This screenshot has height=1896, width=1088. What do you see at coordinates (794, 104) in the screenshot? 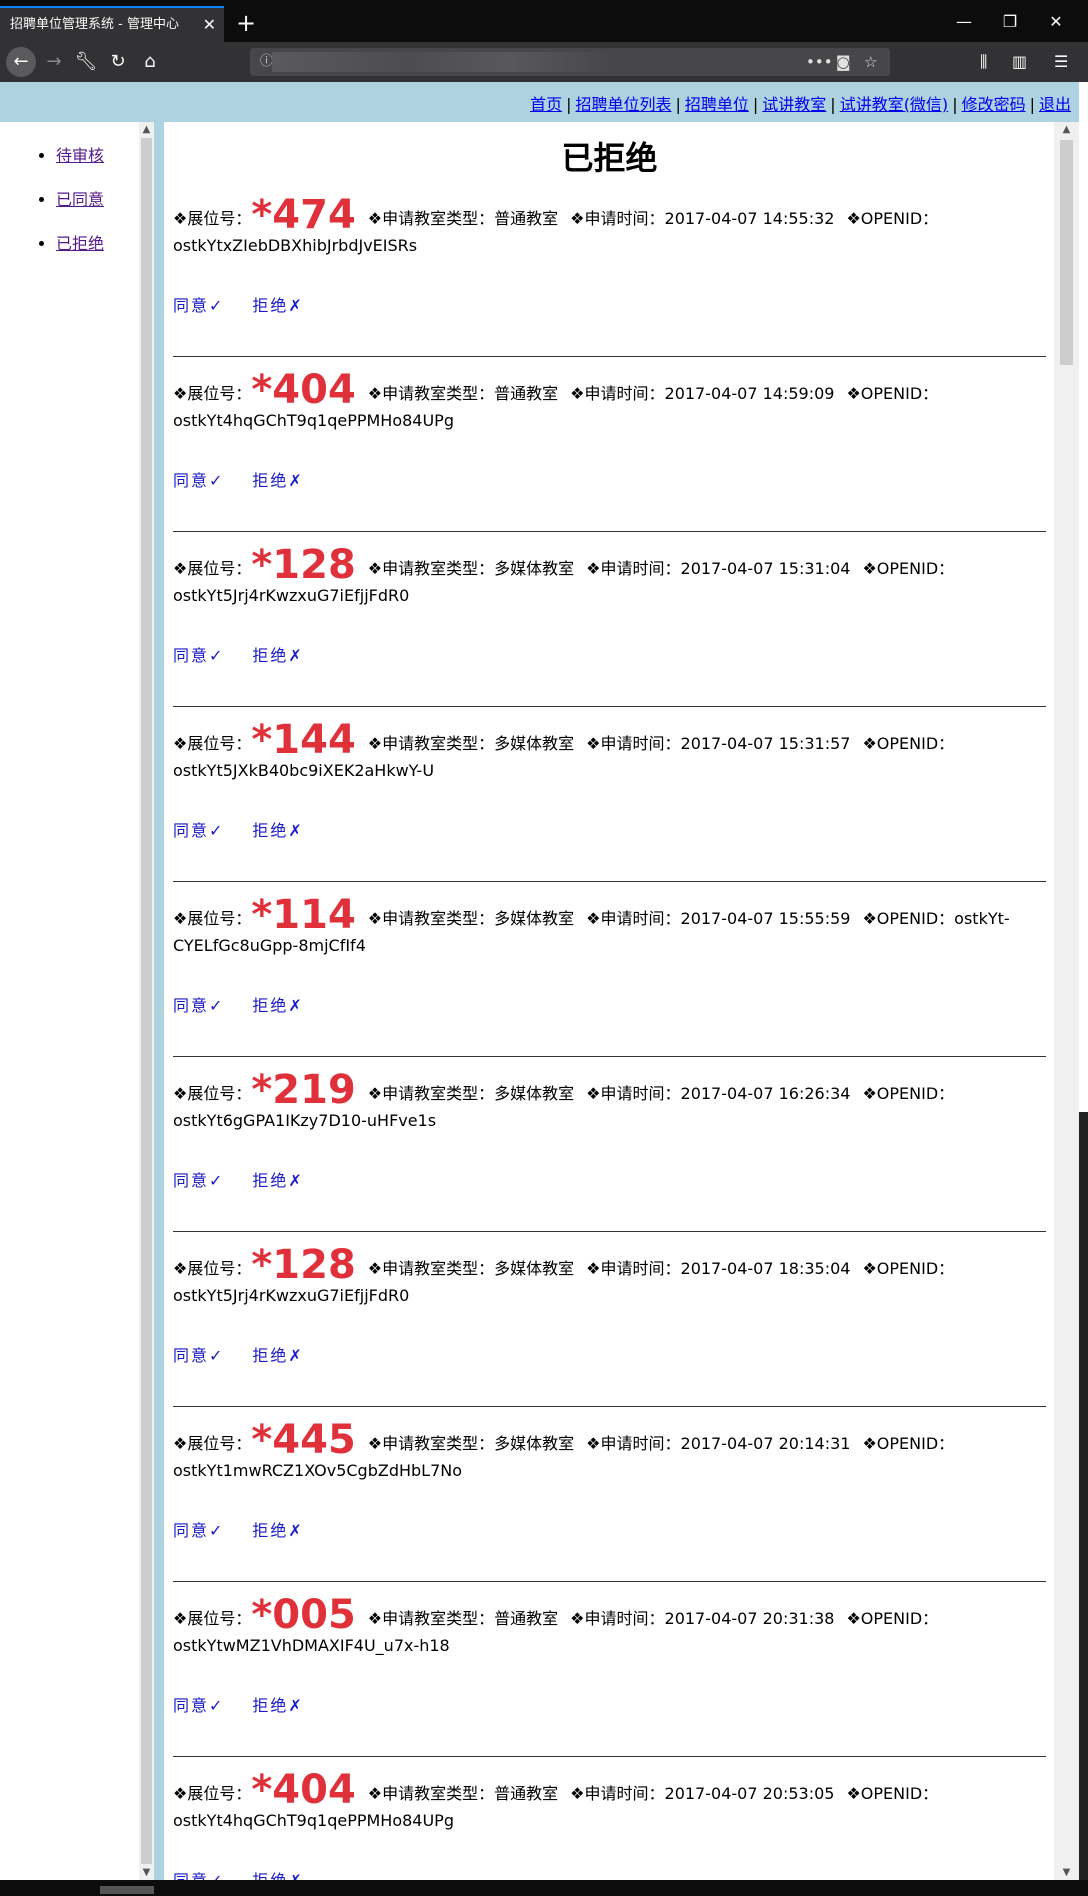
I see `nav-classroom-link: 试讲教室` at bounding box center [794, 104].